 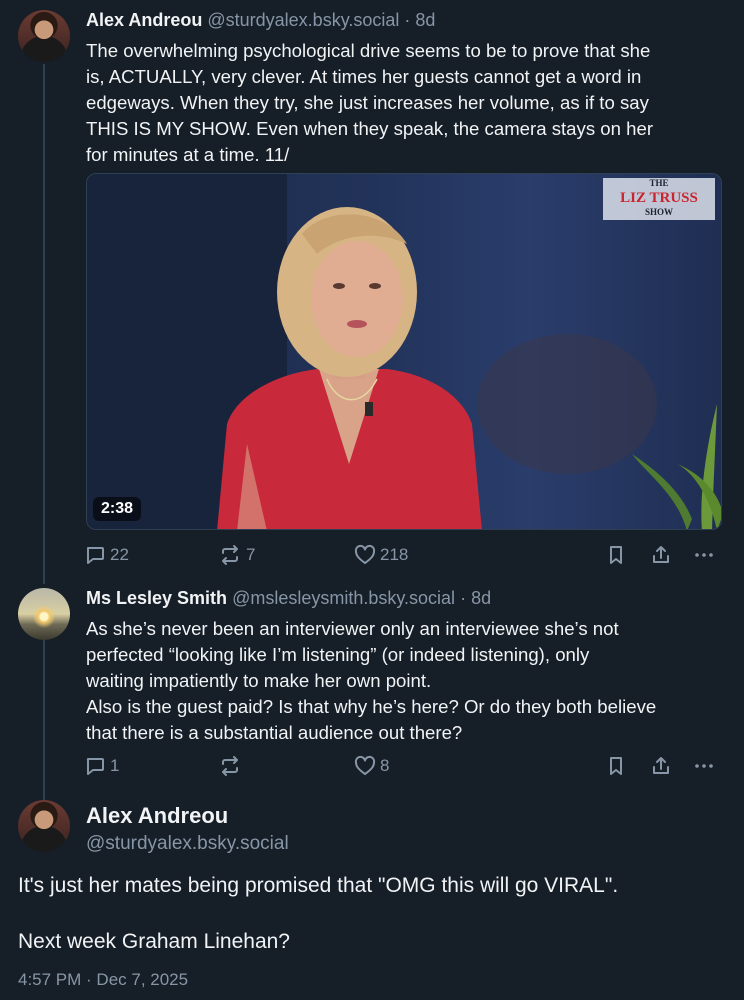 What do you see at coordinates (404, 767) in the screenshot?
I see `post-actions: 1 8` at bounding box center [404, 767].